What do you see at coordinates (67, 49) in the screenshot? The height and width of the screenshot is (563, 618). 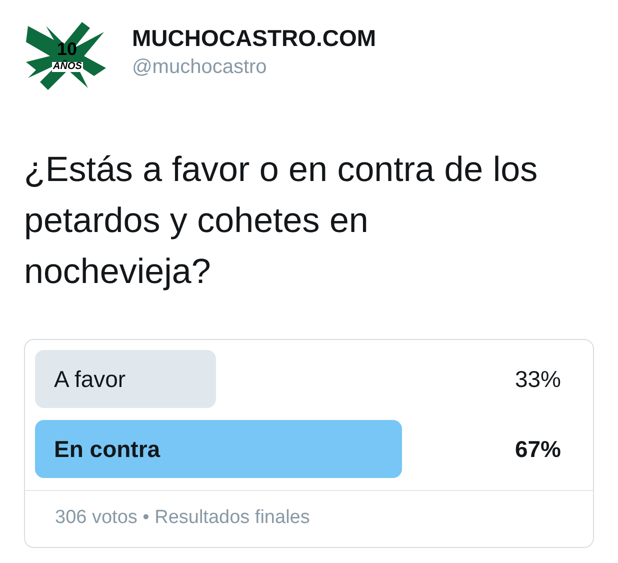 I see `logo-number: 10` at bounding box center [67, 49].